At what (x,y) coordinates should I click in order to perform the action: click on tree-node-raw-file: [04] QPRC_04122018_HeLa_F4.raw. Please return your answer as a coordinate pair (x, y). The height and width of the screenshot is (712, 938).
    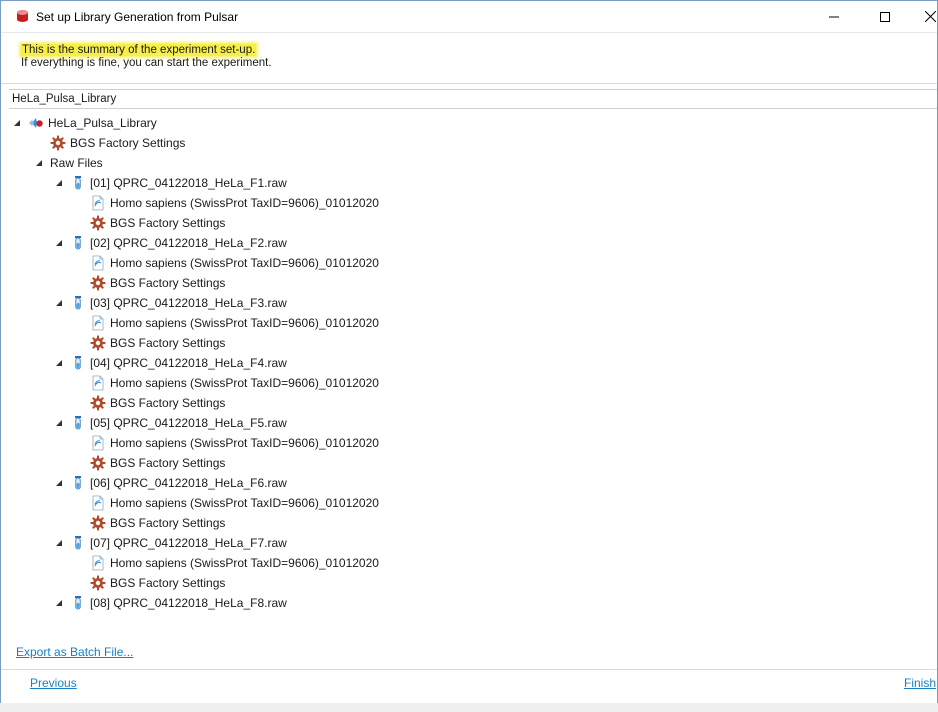
    Looking at the image, I should click on (170, 363).